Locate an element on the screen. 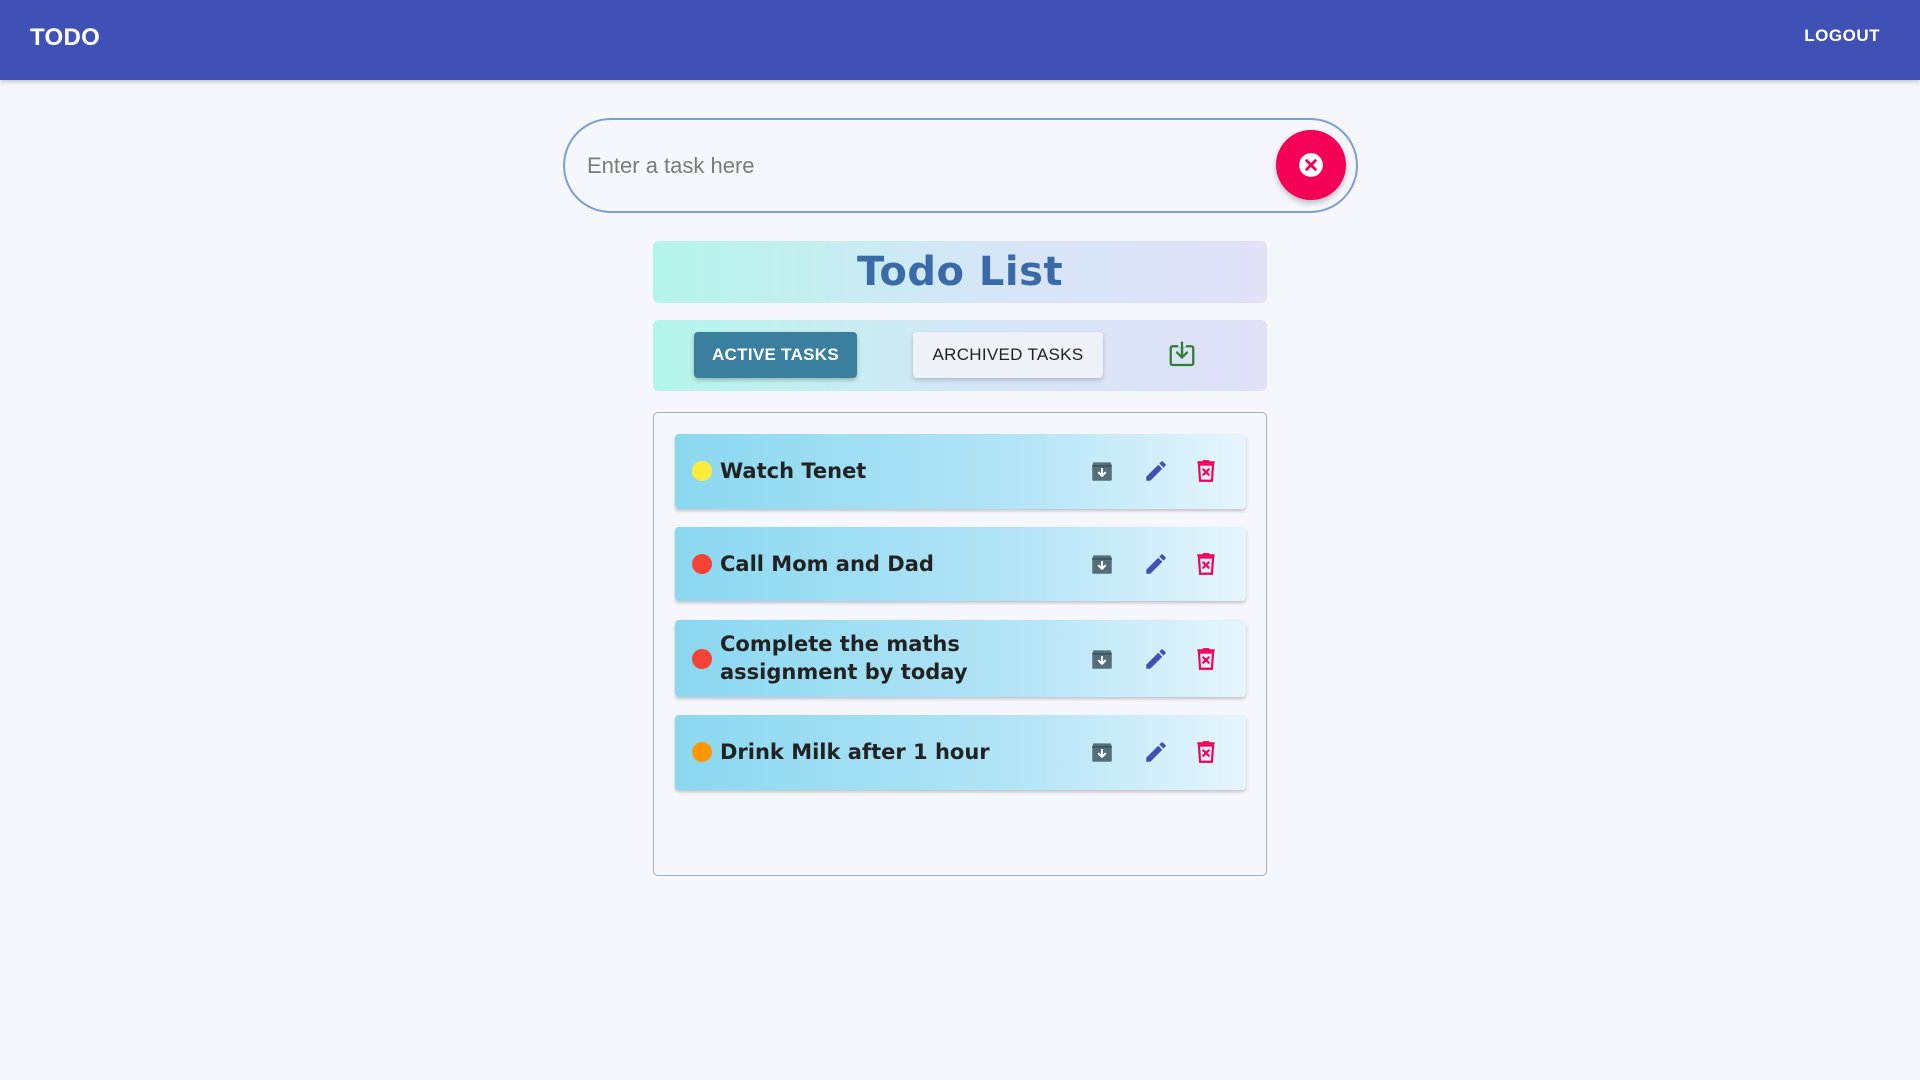 This screenshot has height=1080, width=1920. tab-bar: ACTIVE TASKS ARCHIVED TASKS is located at coordinates (960, 355).